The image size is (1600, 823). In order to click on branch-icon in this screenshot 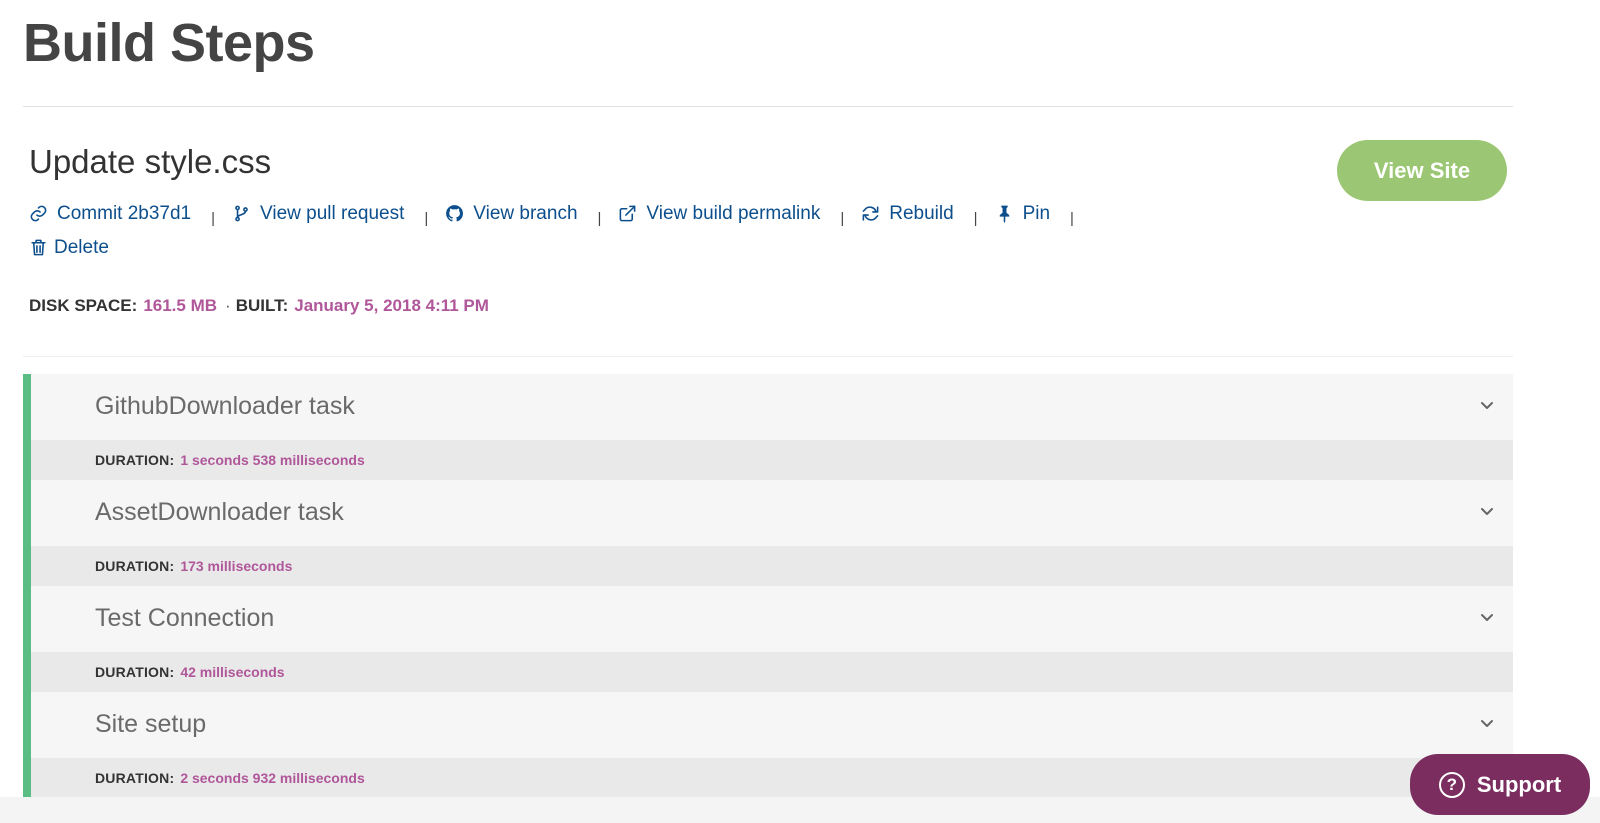, I will do `click(241, 213)`.